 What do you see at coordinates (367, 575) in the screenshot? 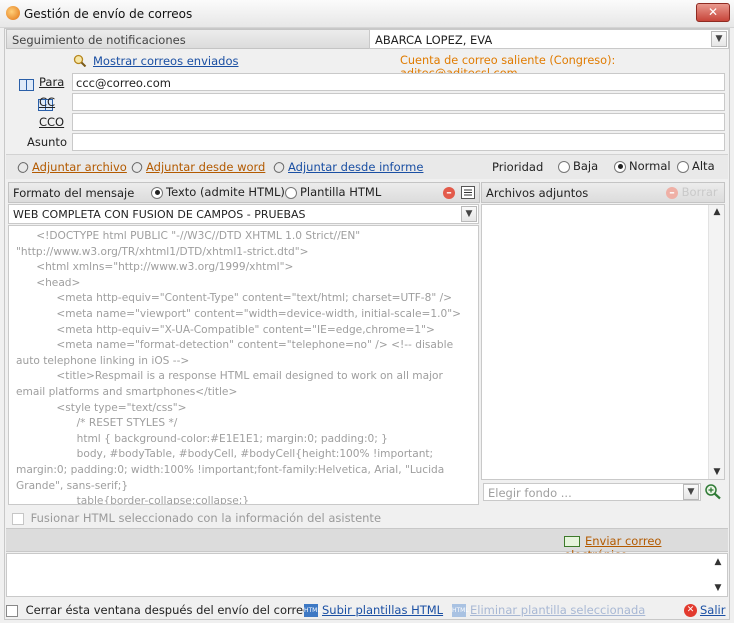
I see `notes-area: ▲ ▼` at bounding box center [367, 575].